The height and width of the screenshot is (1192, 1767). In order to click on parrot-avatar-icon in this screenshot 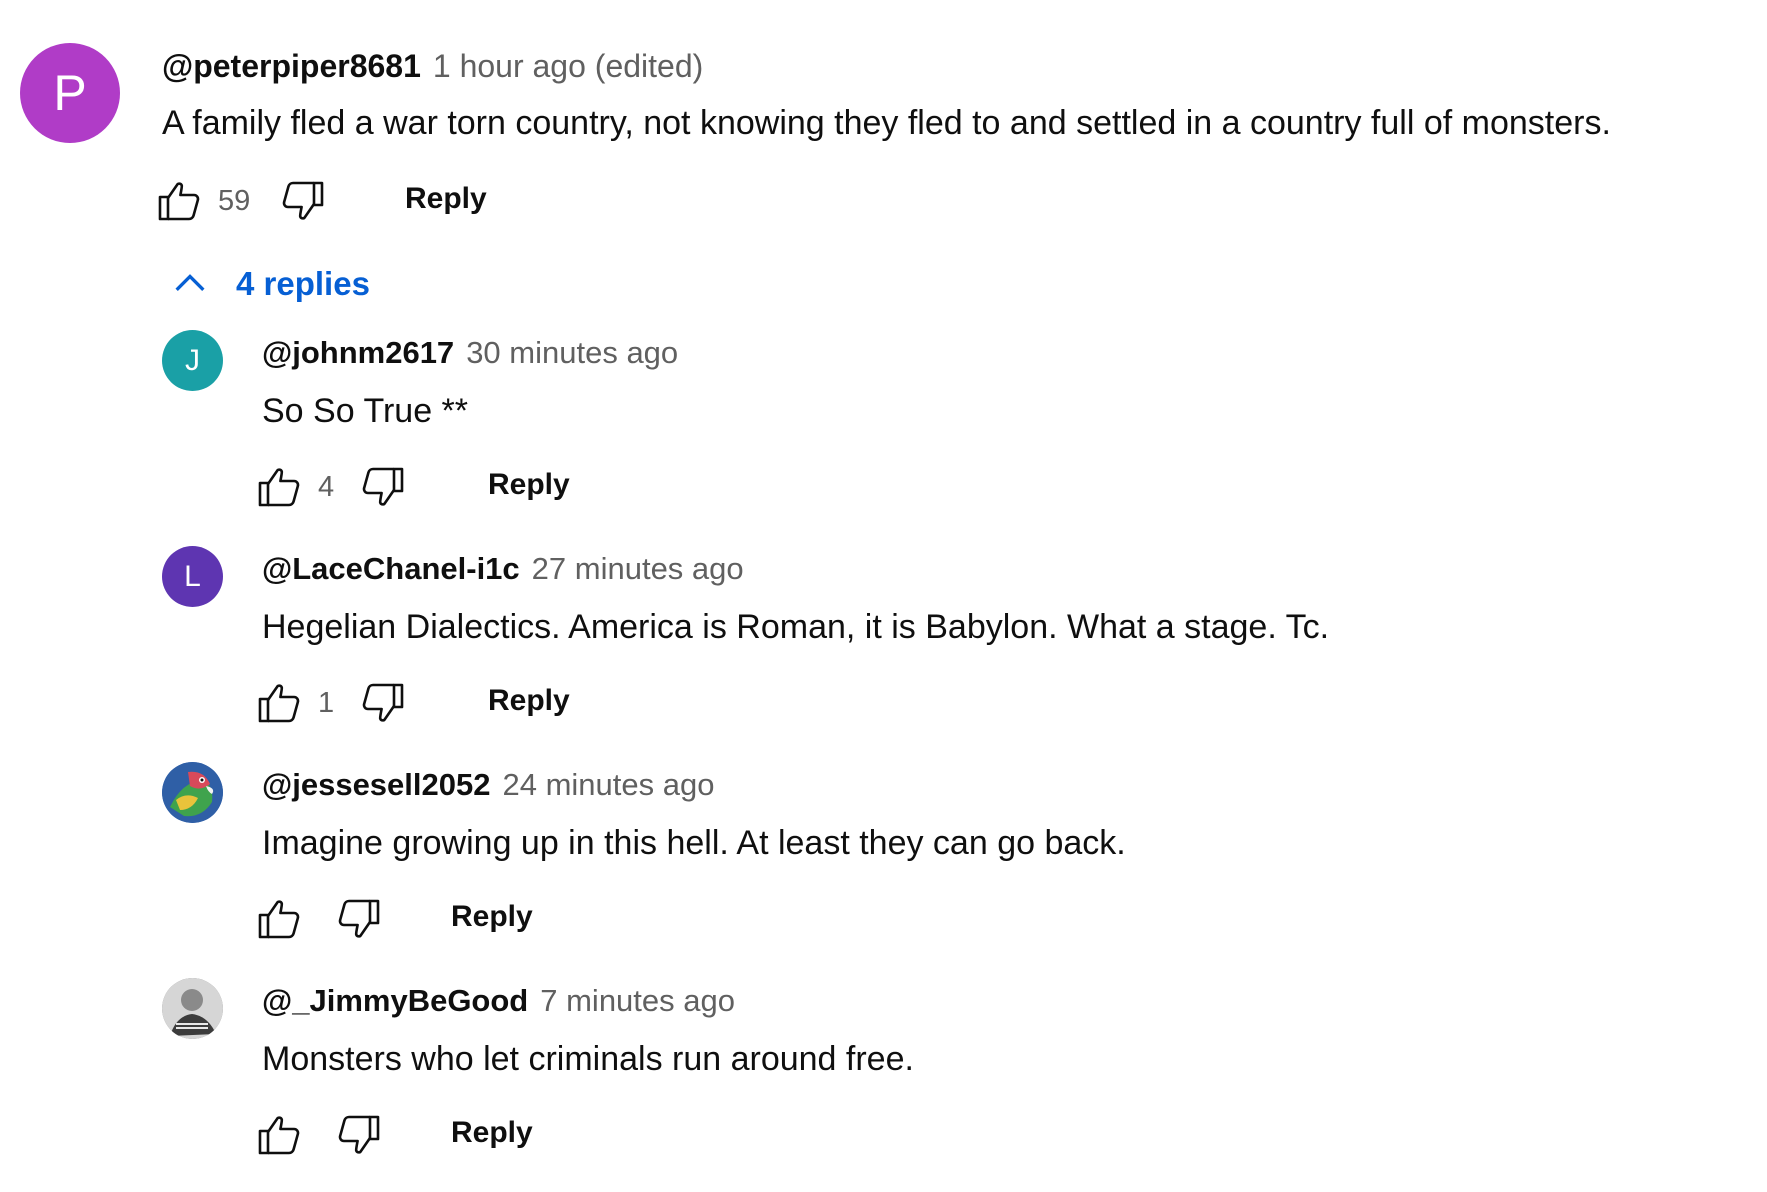, I will do `click(192, 792)`.